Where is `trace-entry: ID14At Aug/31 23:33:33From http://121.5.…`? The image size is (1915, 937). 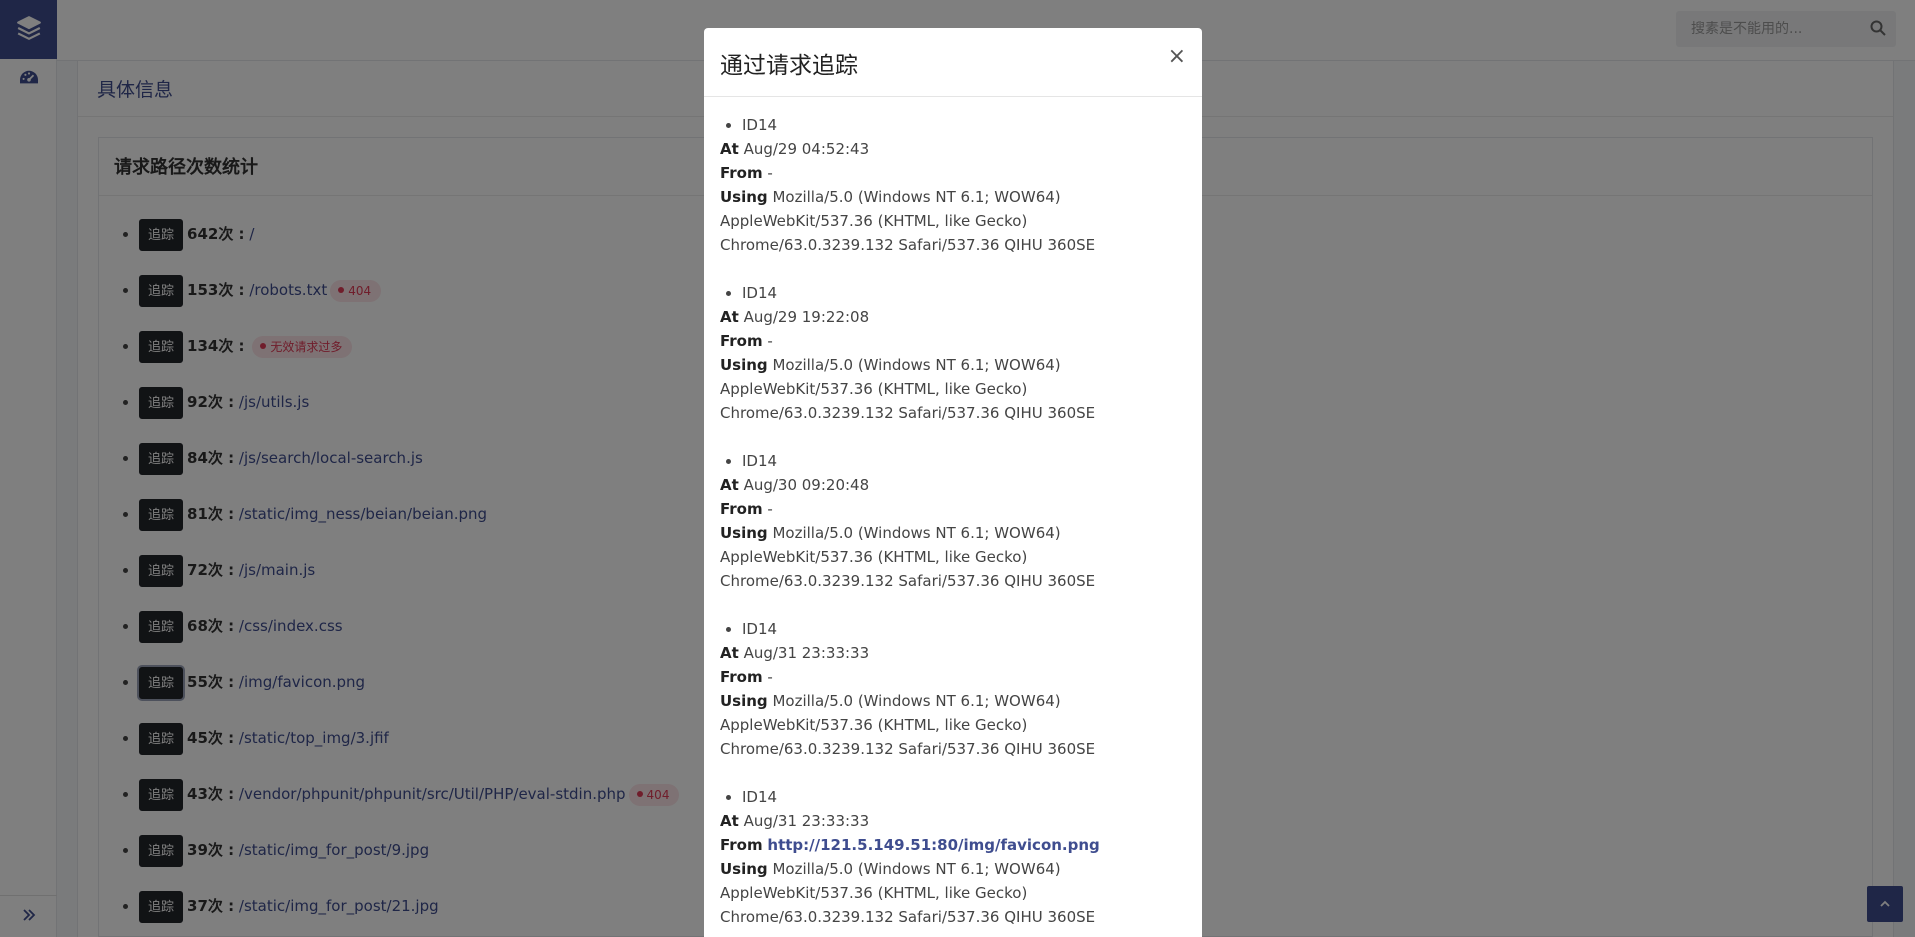 trace-entry: ID14At Aug/31 23:33:33From http://121.5.… is located at coordinates (953, 857).